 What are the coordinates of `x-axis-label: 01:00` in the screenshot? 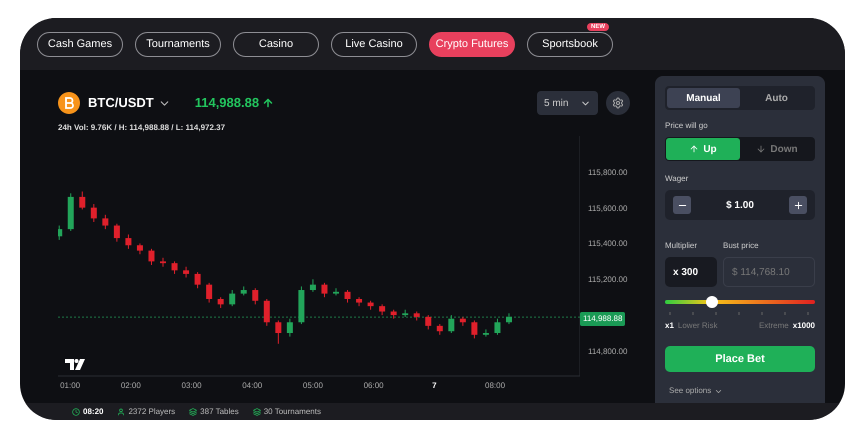 It's located at (70, 386).